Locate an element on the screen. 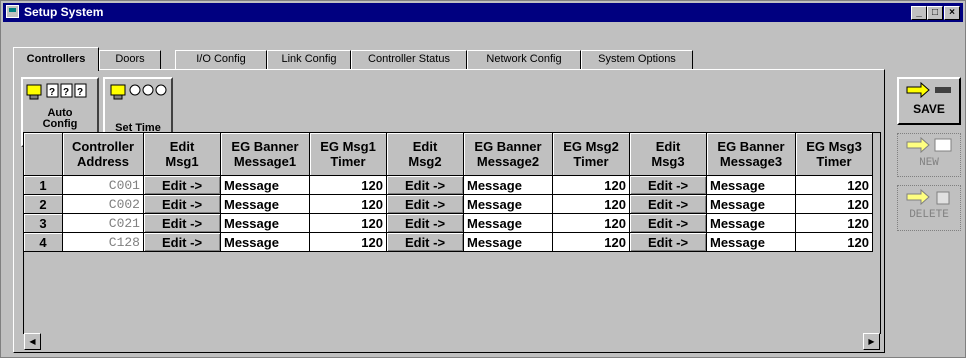 This screenshot has height=358, width=966. col-header-eg-banner-message3: EG Banner Message3 is located at coordinates (751, 154).